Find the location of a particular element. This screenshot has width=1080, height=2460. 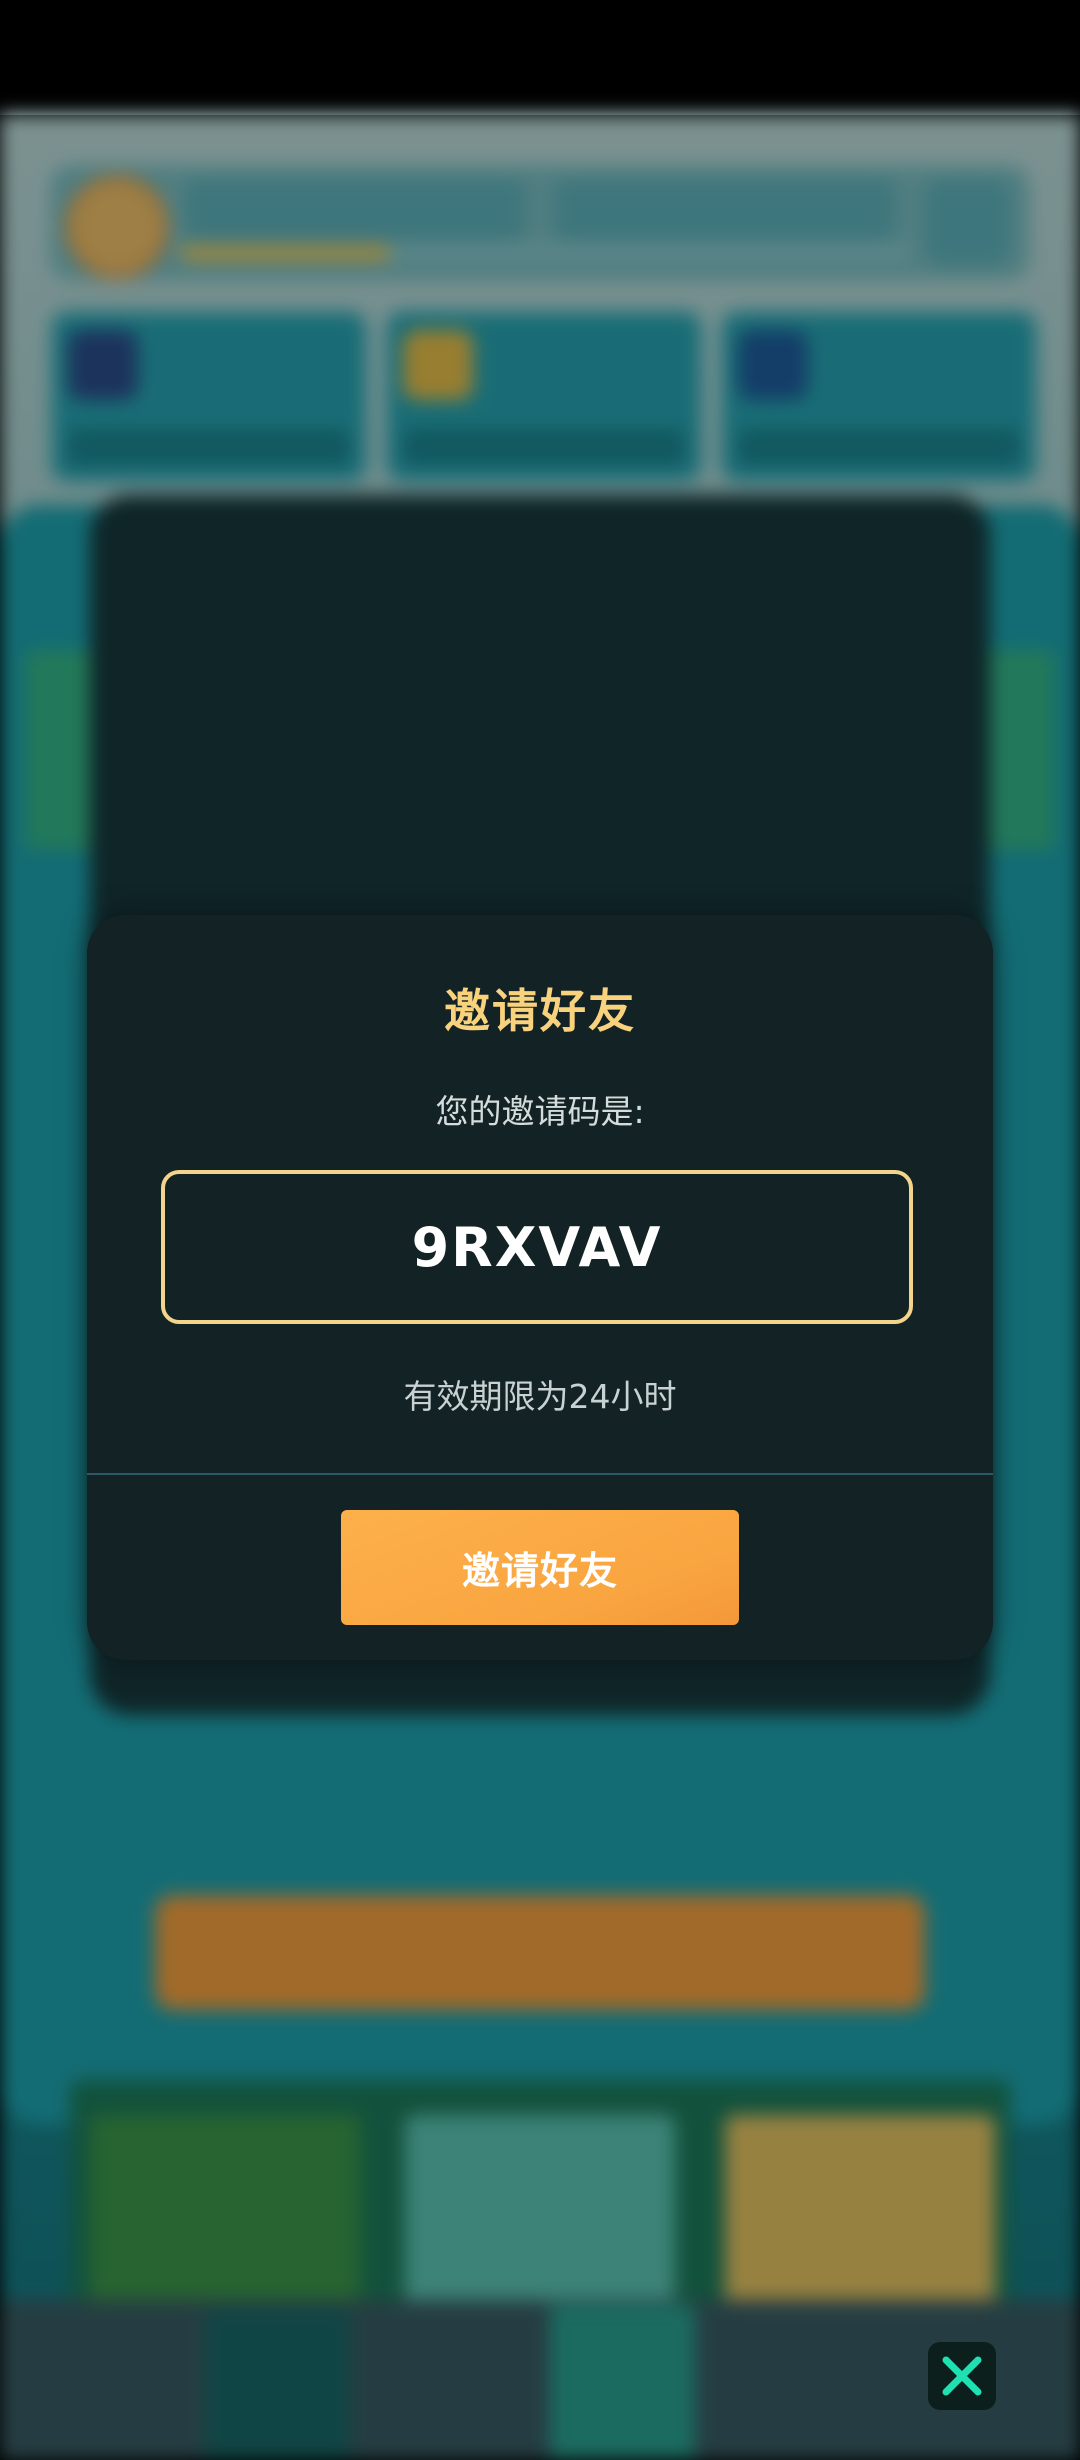

modal-title: 邀请好友 is located at coordinates (540, 1011).